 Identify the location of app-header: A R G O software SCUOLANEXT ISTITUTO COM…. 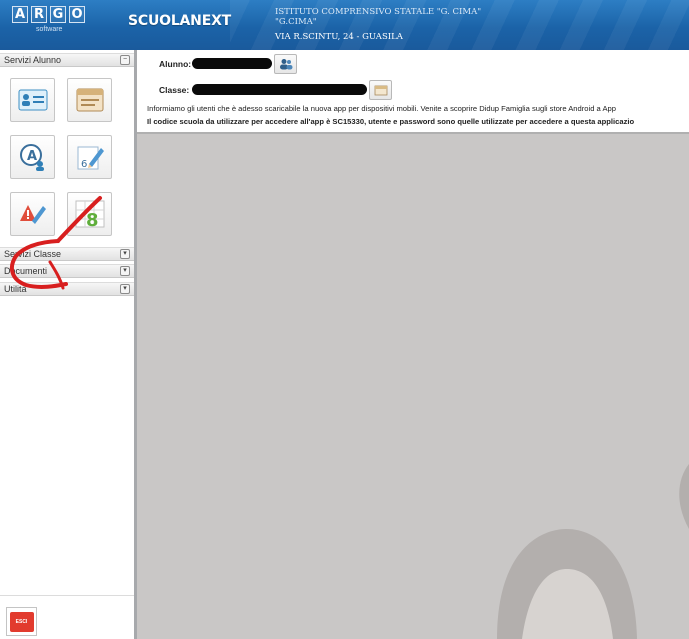
(344, 25).